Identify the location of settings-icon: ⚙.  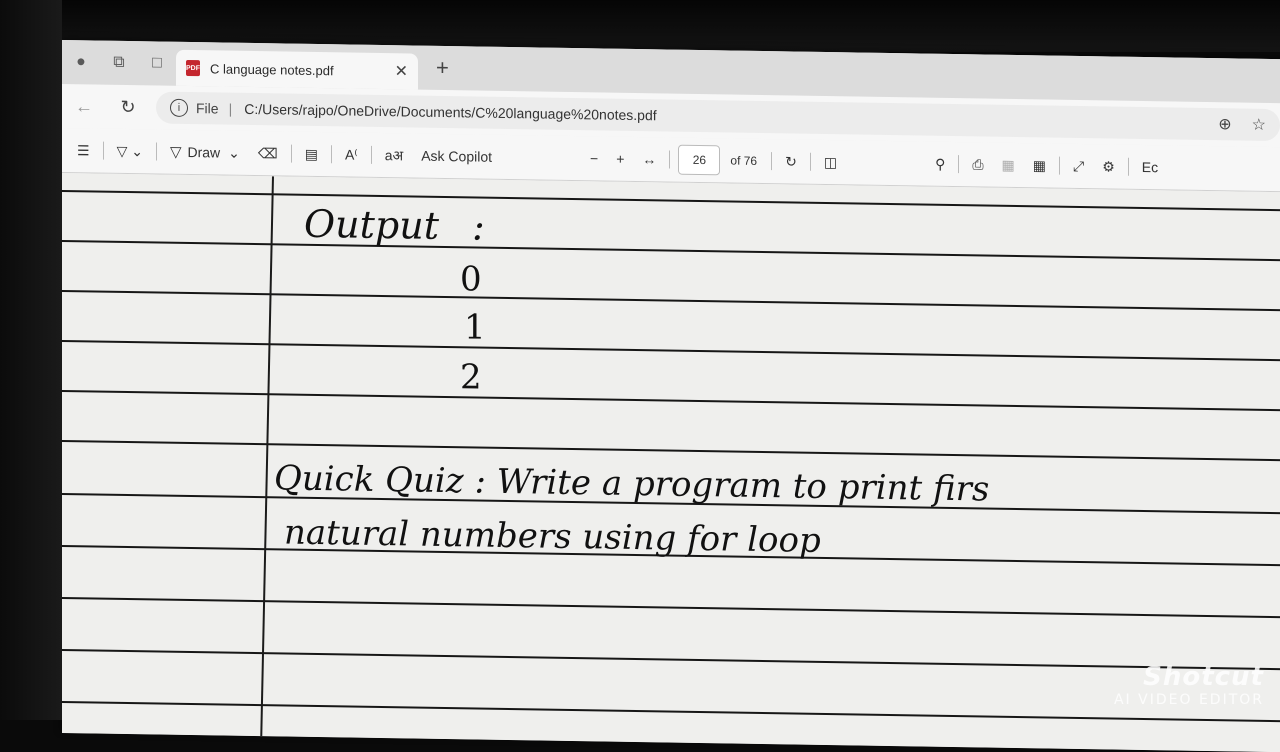
(1108, 166).